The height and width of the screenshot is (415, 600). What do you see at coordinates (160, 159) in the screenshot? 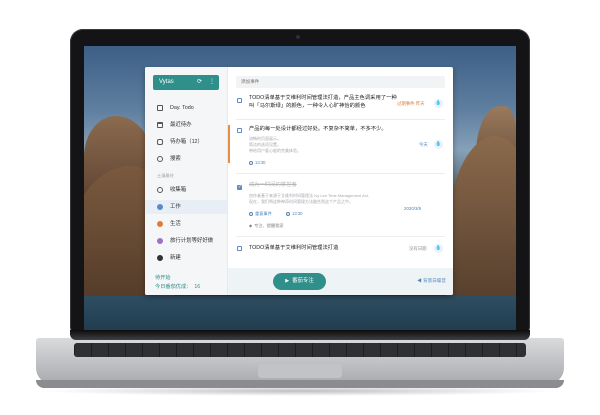
I see `search-icon` at bounding box center [160, 159].